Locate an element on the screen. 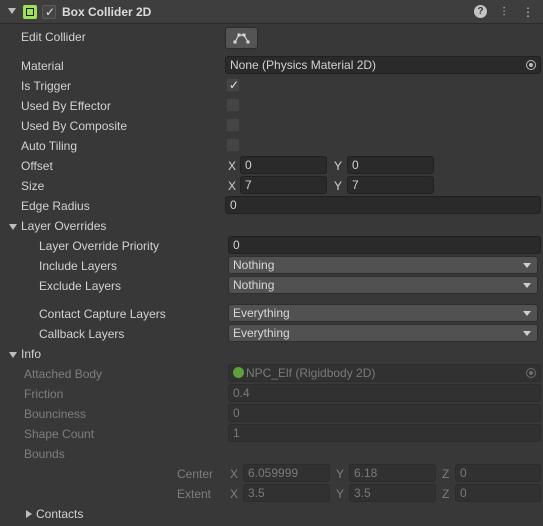  center-y-field: 6.18 is located at coordinates (392, 473).